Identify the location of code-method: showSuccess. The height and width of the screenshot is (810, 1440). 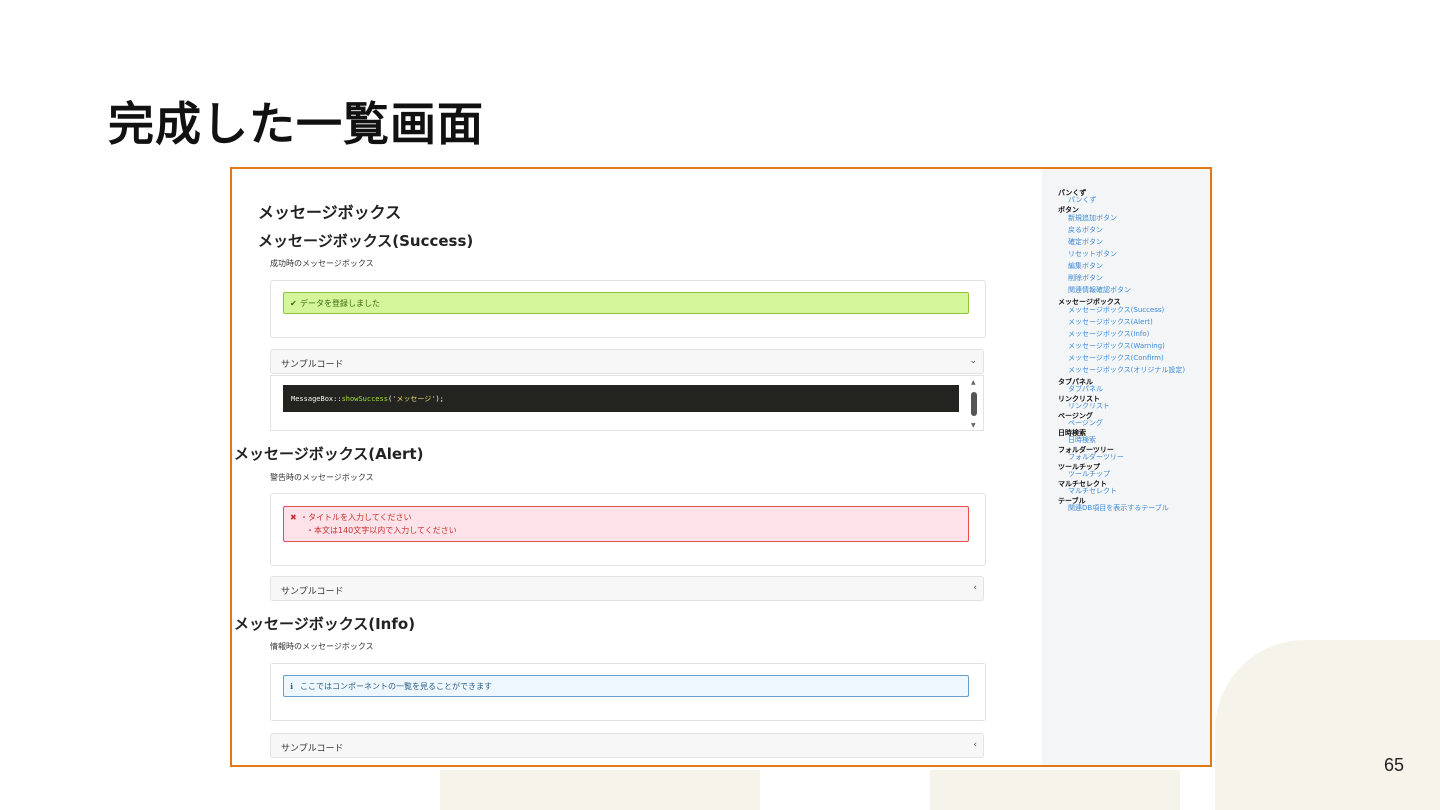
(364, 399).